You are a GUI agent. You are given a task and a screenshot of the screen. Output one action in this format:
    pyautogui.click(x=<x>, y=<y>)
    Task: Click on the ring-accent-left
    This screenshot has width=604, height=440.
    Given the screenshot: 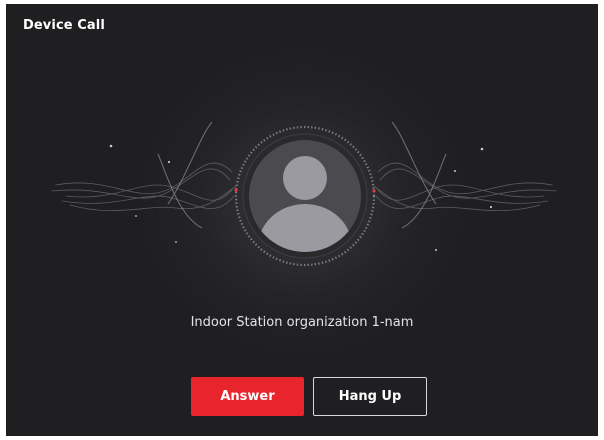 What is the action you would take?
    pyautogui.click(x=236, y=190)
    